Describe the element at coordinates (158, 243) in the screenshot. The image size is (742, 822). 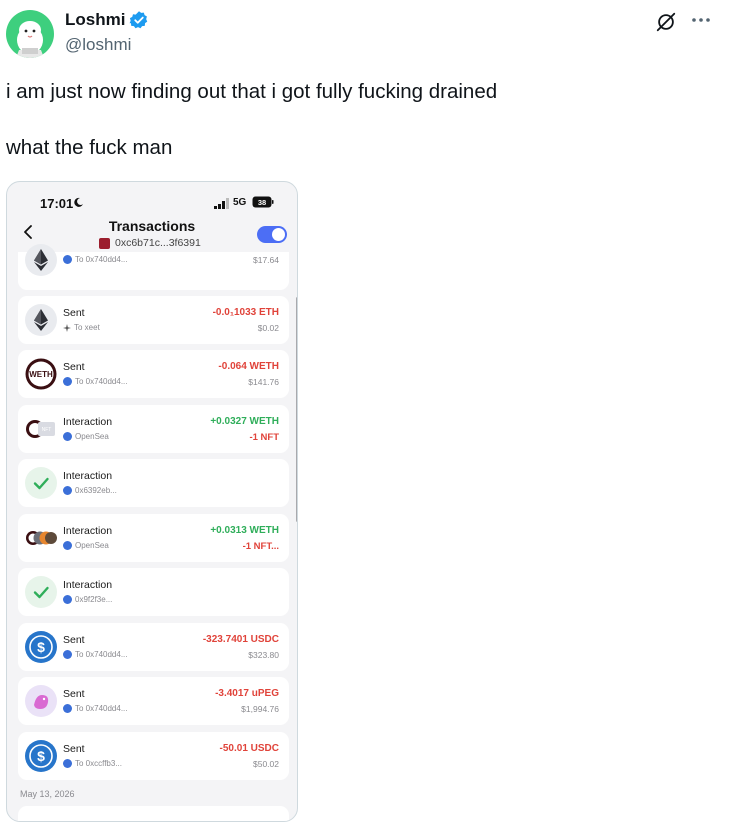
I see `wallet-address-text: 0xc6b71c...3f6391` at that location.